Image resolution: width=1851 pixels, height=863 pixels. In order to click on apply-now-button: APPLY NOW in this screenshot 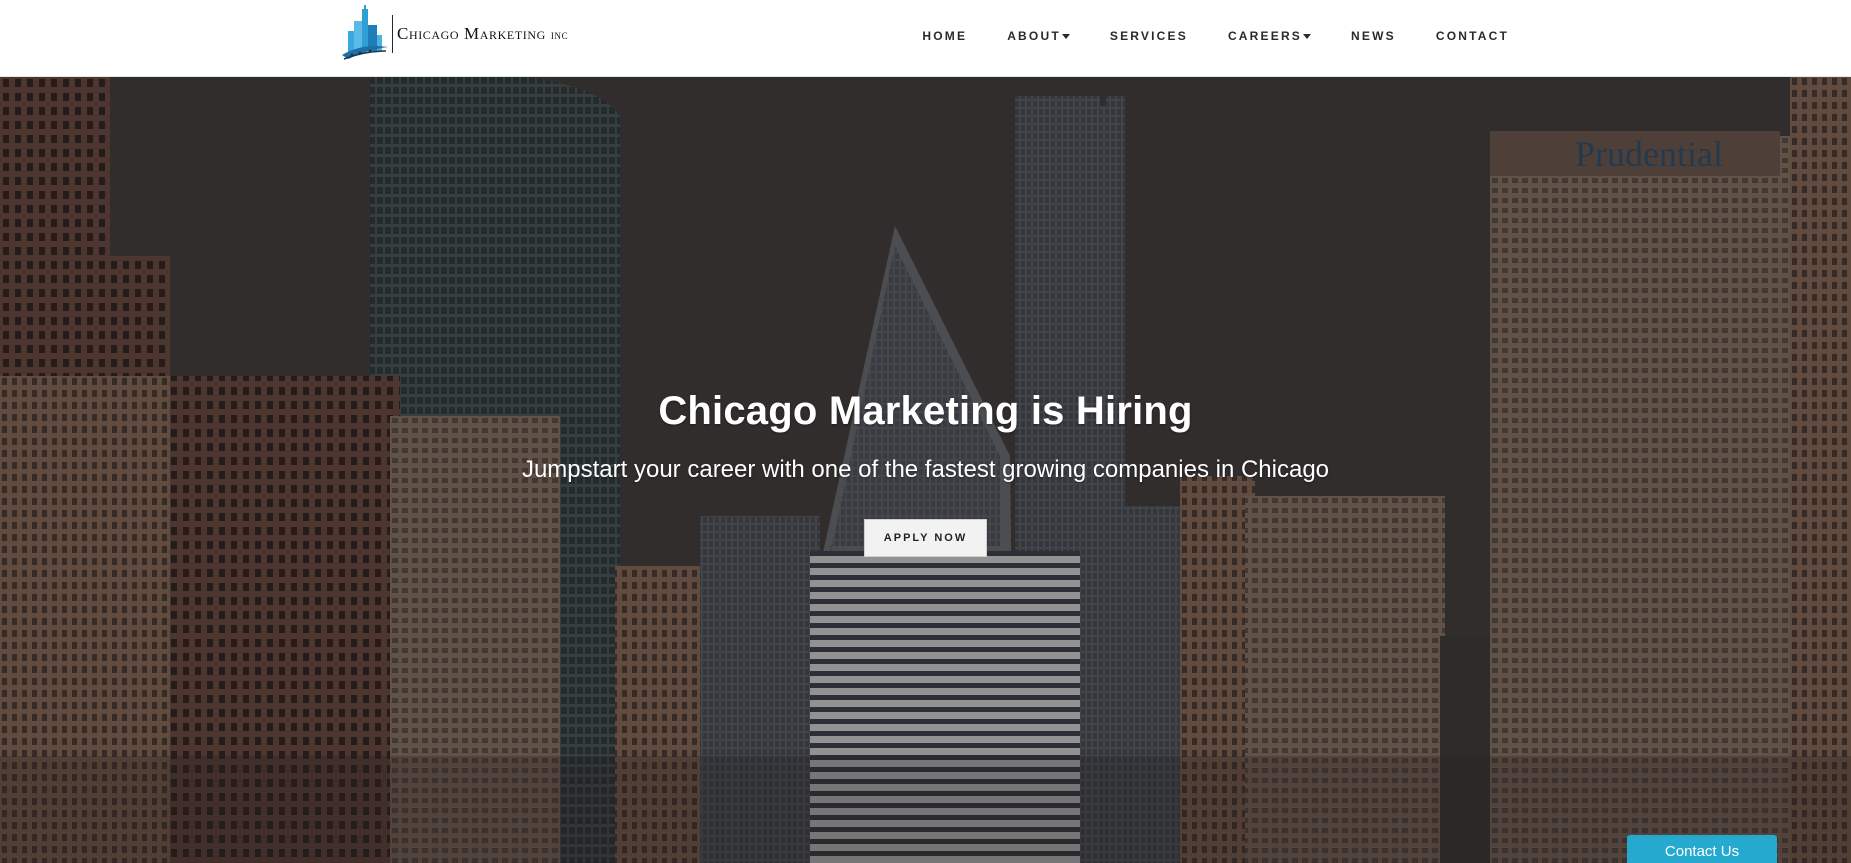, I will do `click(925, 538)`.